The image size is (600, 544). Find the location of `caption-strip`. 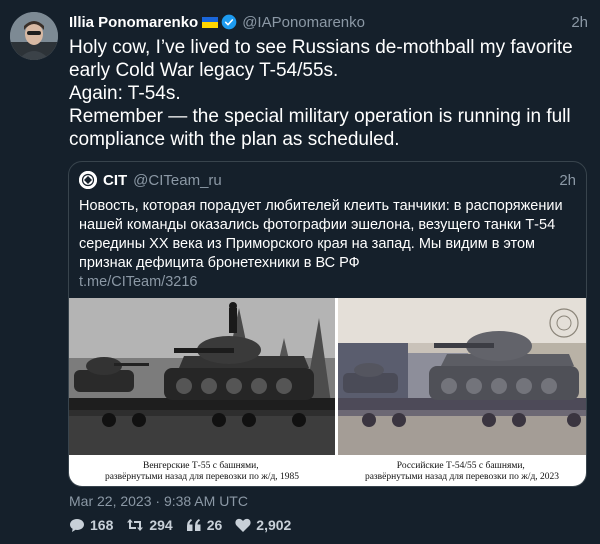

caption-strip is located at coordinates (327, 470).